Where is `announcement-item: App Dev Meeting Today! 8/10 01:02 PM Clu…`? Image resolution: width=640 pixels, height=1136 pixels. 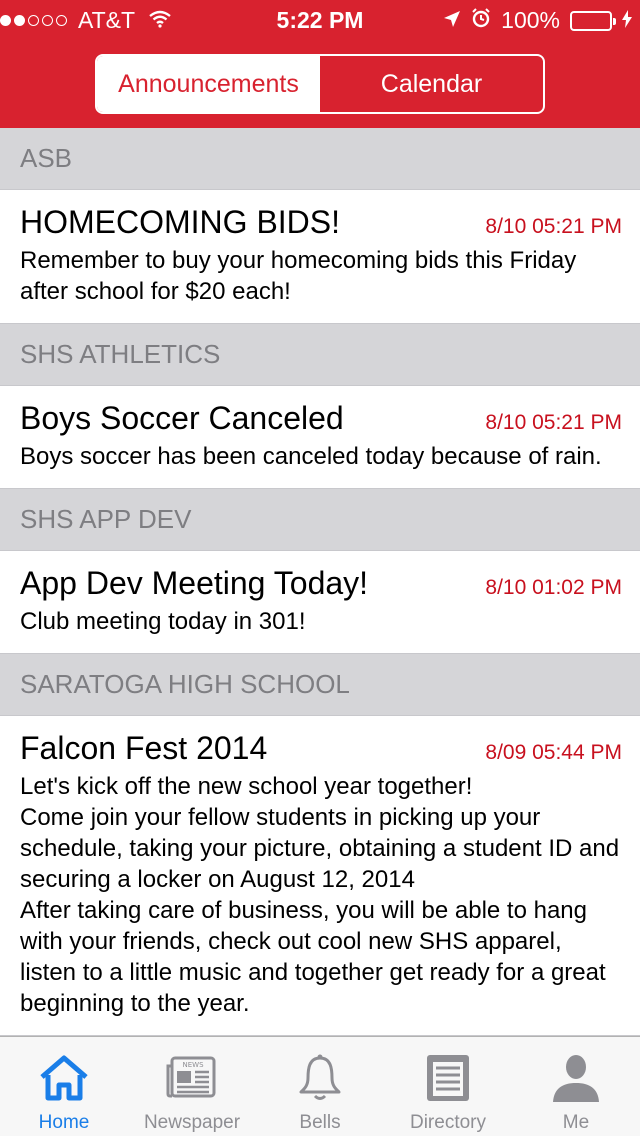 announcement-item: App Dev Meeting Today! 8/10 01:02 PM Clu… is located at coordinates (320, 602).